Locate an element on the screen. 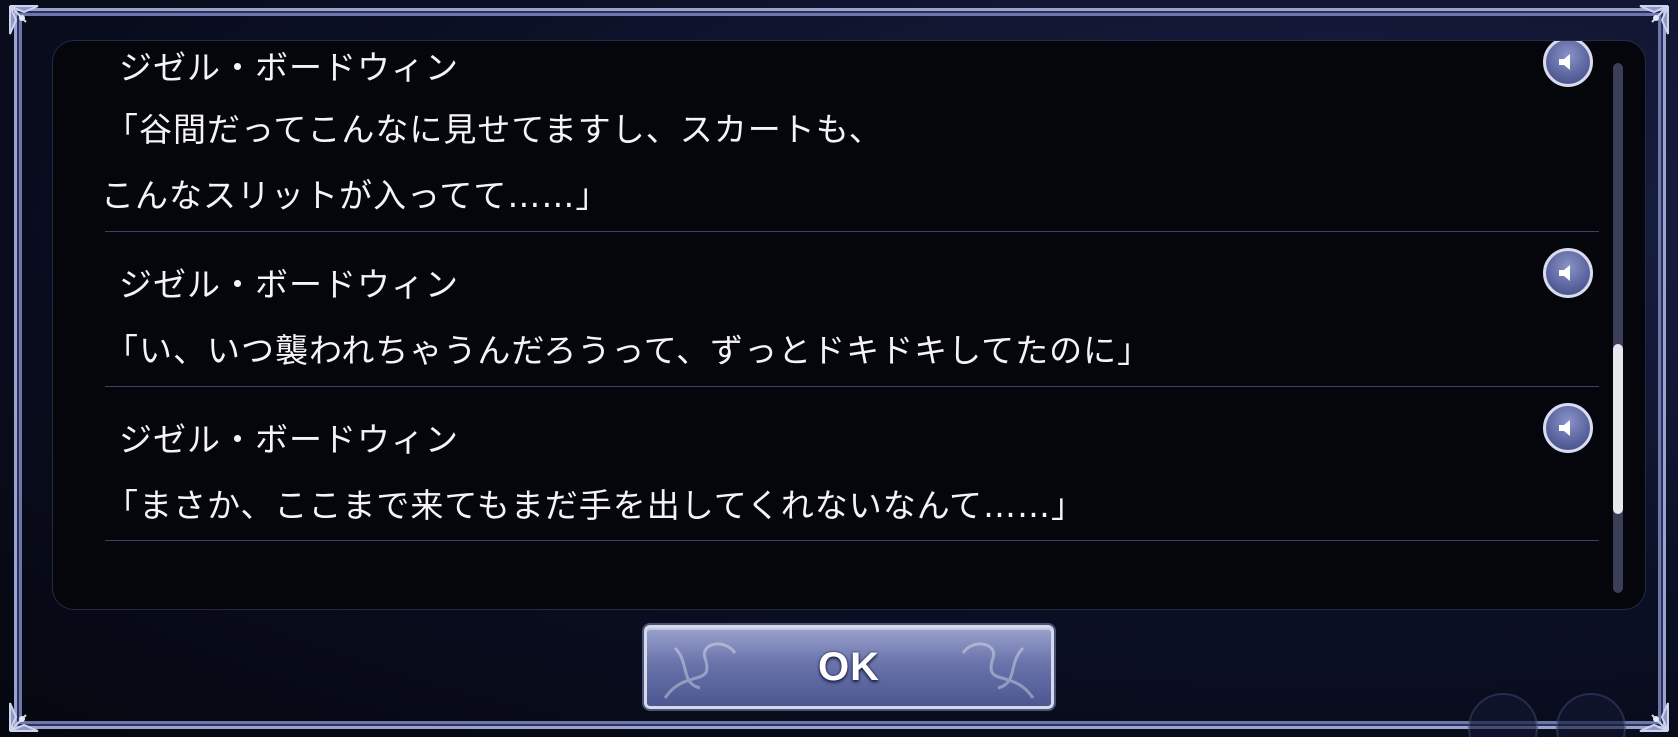 This screenshot has width=1678, height=737. dialogue-line: こんなスリットが入ってて……」 is located at coordinates (355, 195).